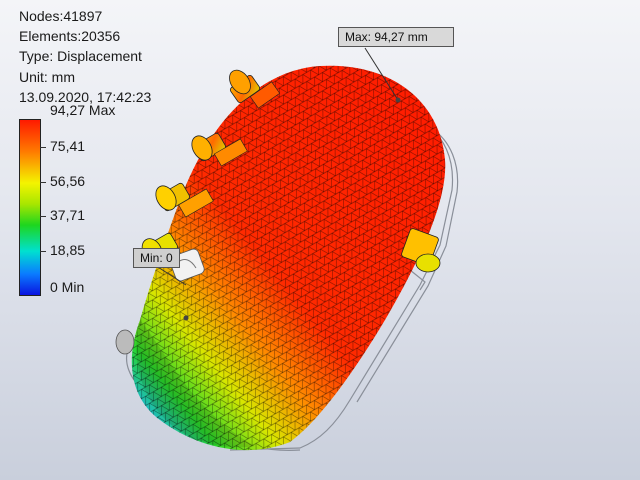  What do you see at coordinates (30, 207) in the screenshot?
I see `color-legend-bar` at bounding box center [30, 207].